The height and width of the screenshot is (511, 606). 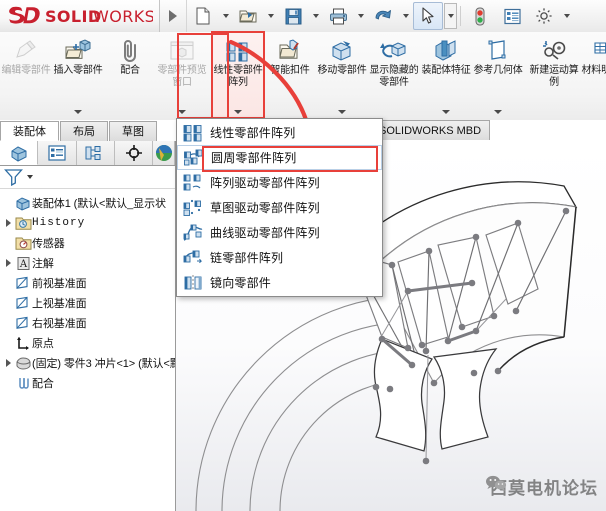 I want to click on triangle-right-icon, so click(x=173, y=16).